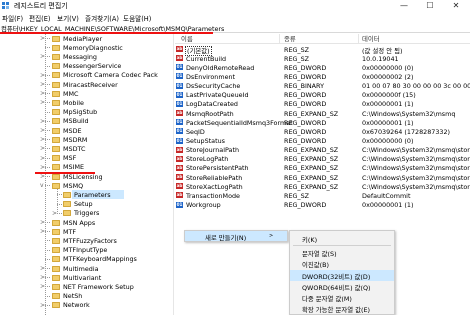  I want to click on tree-item: MessengerService, so click(86, 66).